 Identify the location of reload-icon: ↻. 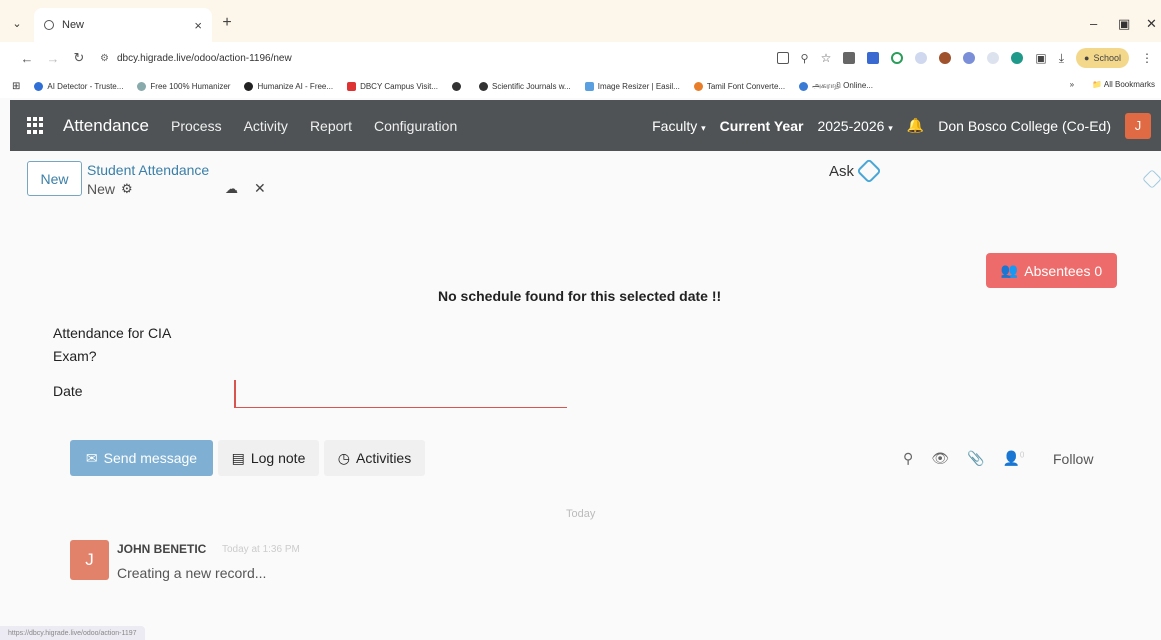
(79, 58).